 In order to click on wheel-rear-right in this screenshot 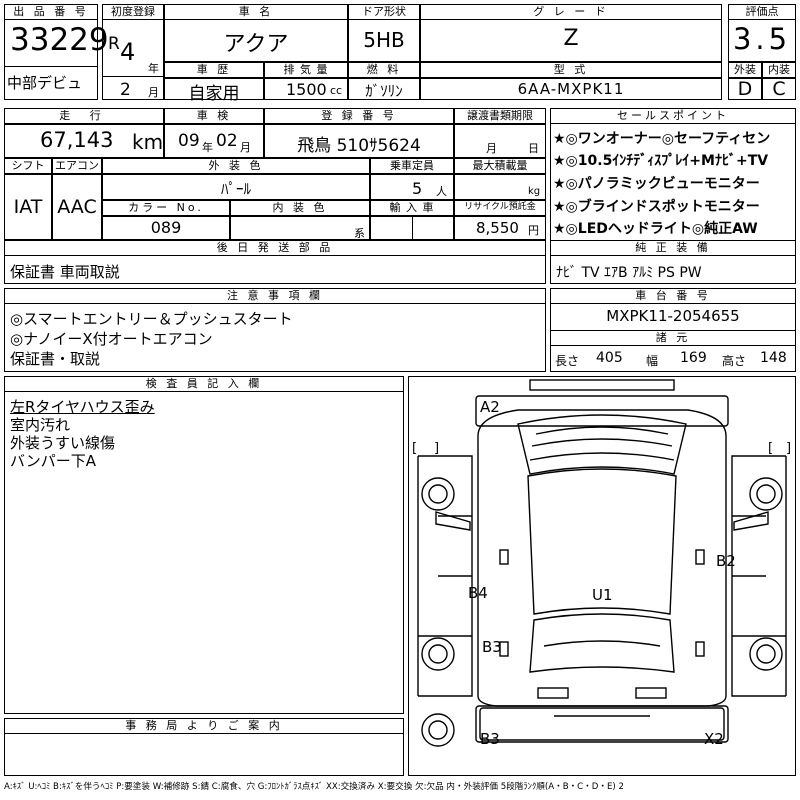, I will do `click(766, 654)`.